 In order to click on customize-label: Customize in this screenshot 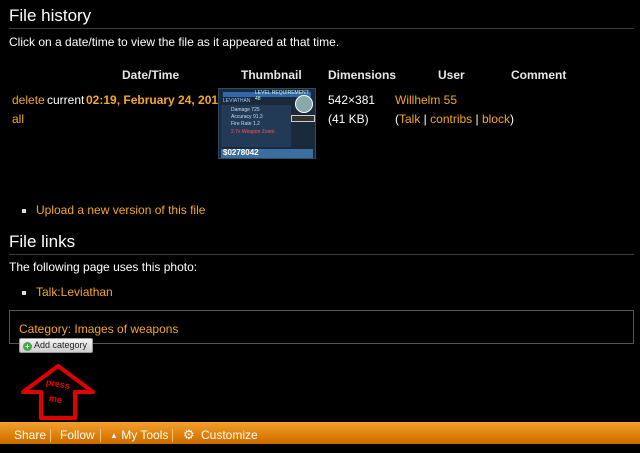, I will do `click(229, 435)`.